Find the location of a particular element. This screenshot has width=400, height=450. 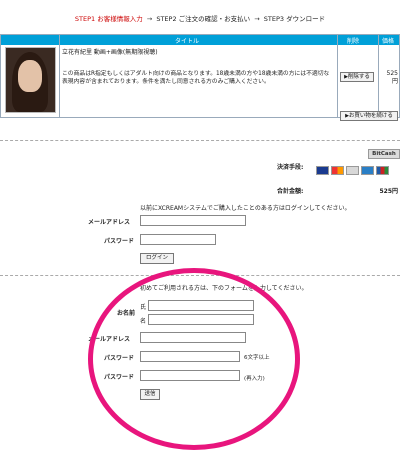

bitcash-label: BitCash is located at coordinates (384, 154).